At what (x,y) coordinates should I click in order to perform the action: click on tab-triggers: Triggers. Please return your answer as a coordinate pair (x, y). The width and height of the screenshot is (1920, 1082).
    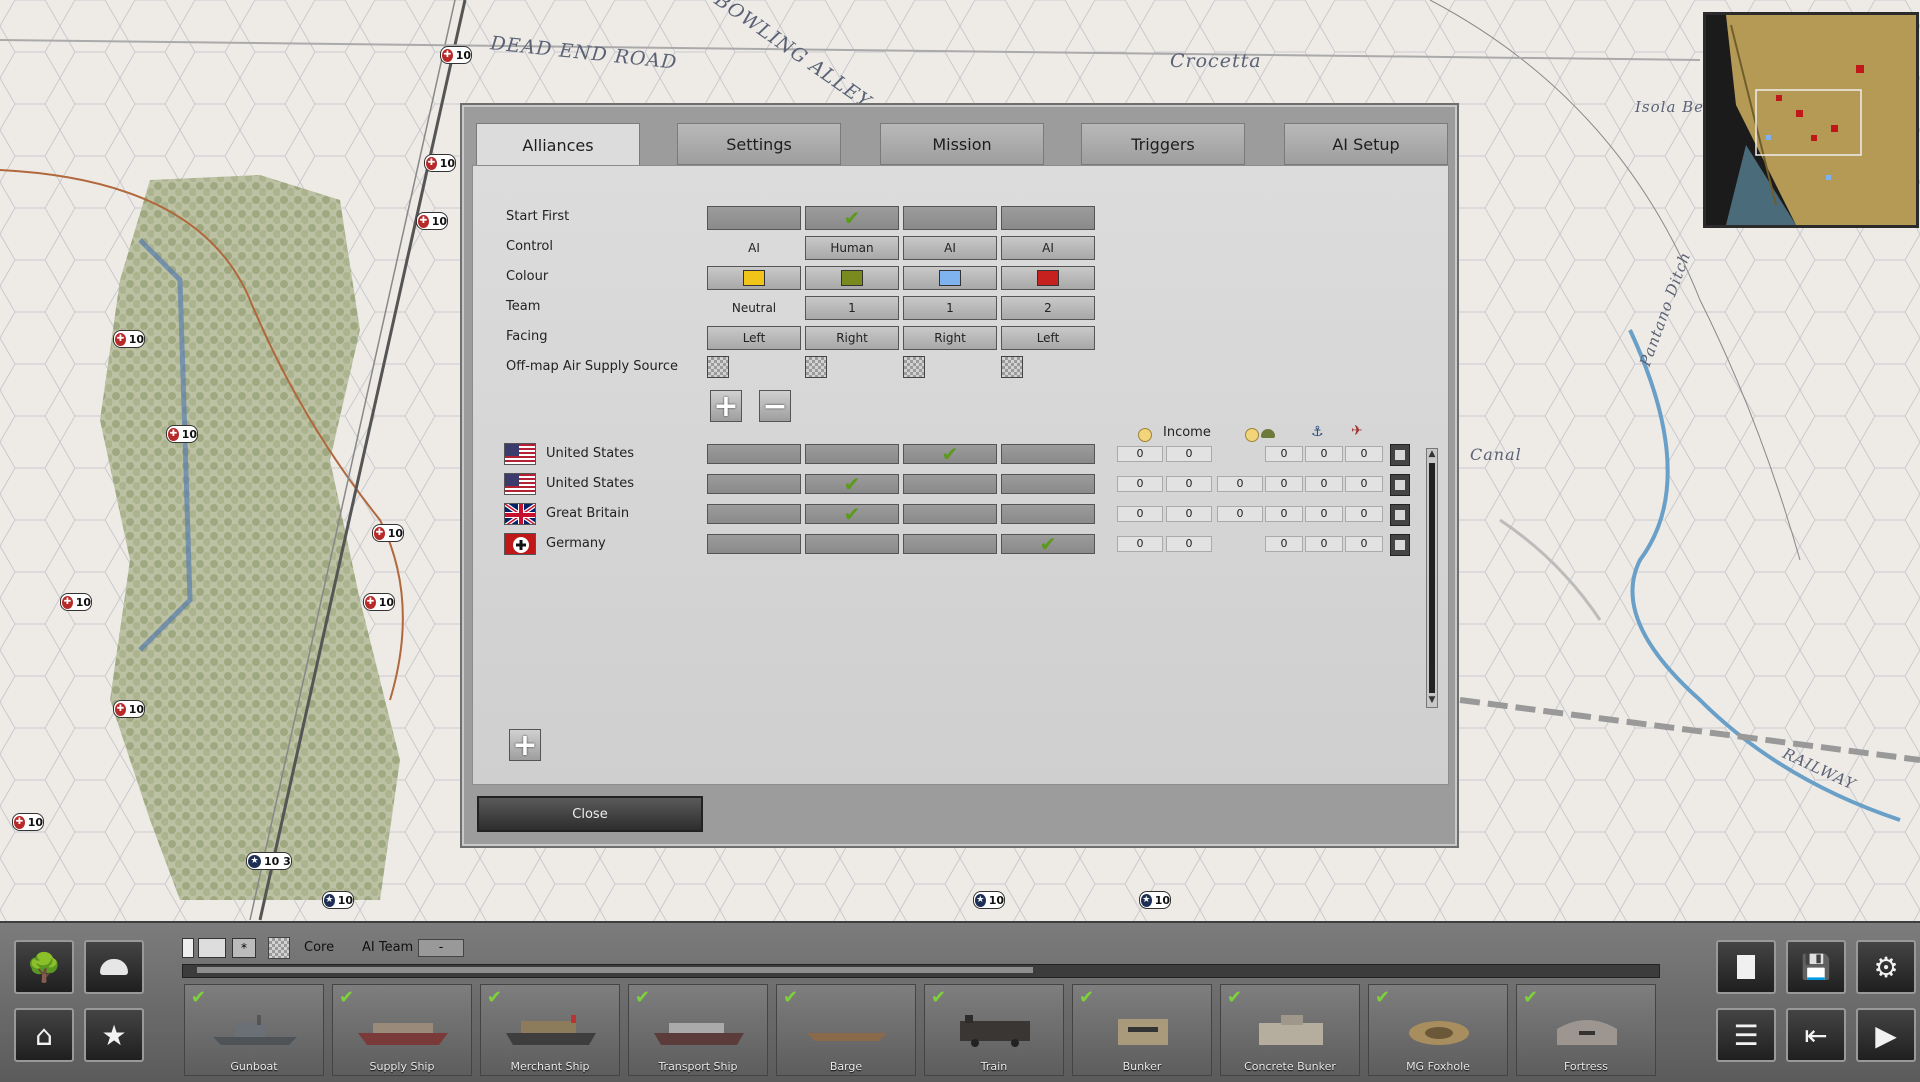
    Looking at the image, I should click on (1163, 144).